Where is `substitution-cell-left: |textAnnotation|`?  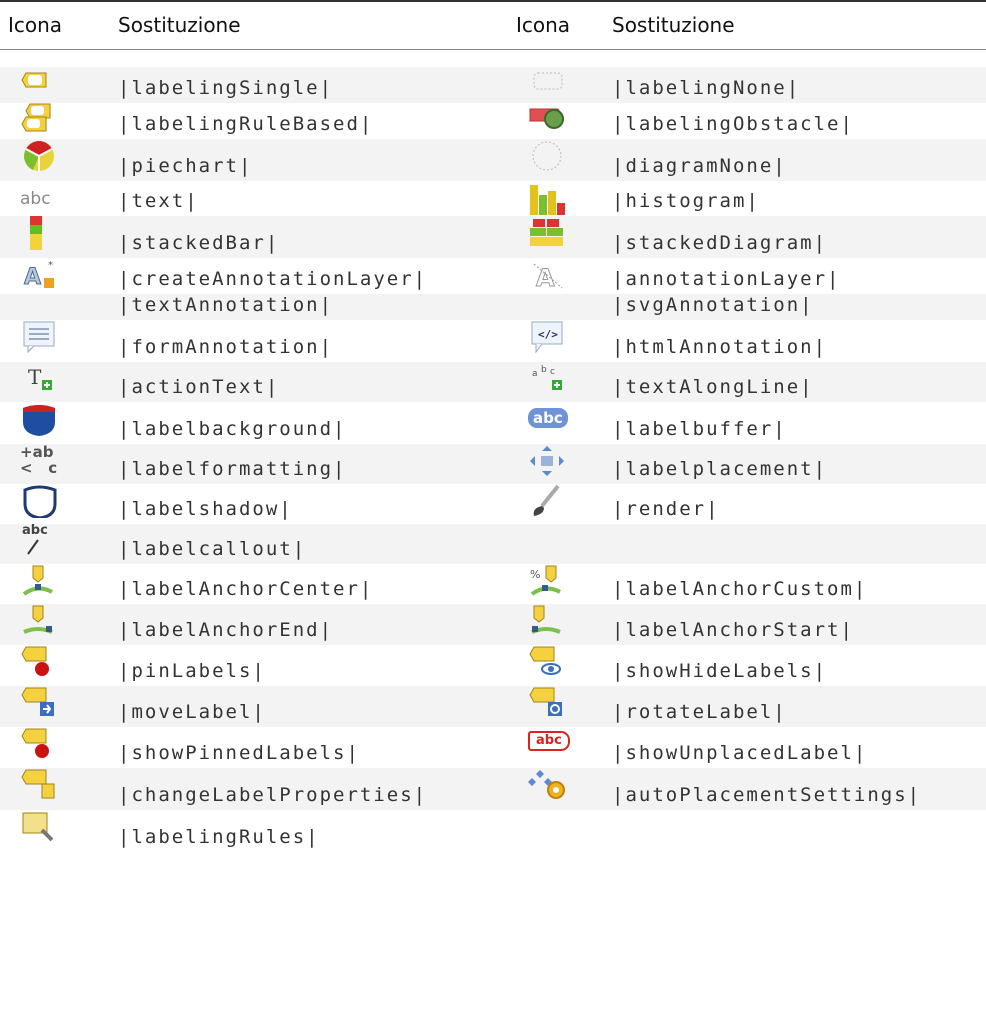
substitution-cell-left: |textAnnotation| is located at coordinates (226, 305).